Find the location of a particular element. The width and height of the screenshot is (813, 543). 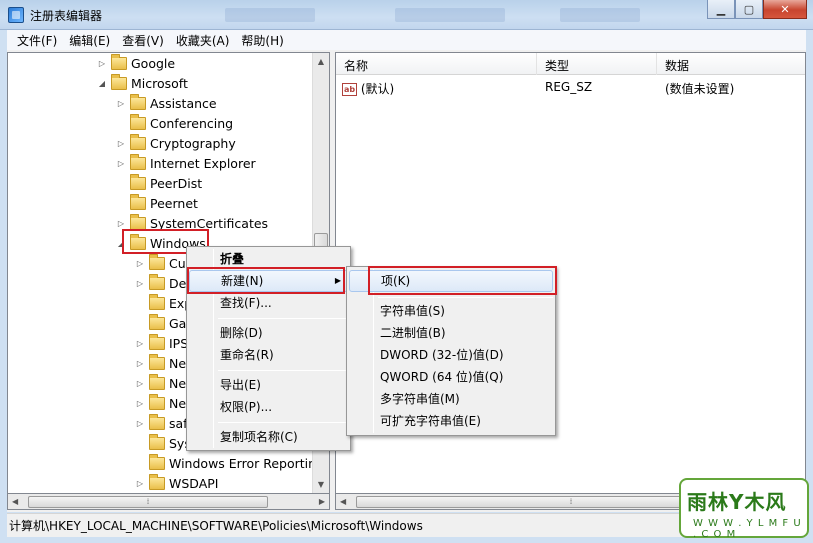

menu-item-new: 新建(N) ▶ is located at coordinates (268, 281).